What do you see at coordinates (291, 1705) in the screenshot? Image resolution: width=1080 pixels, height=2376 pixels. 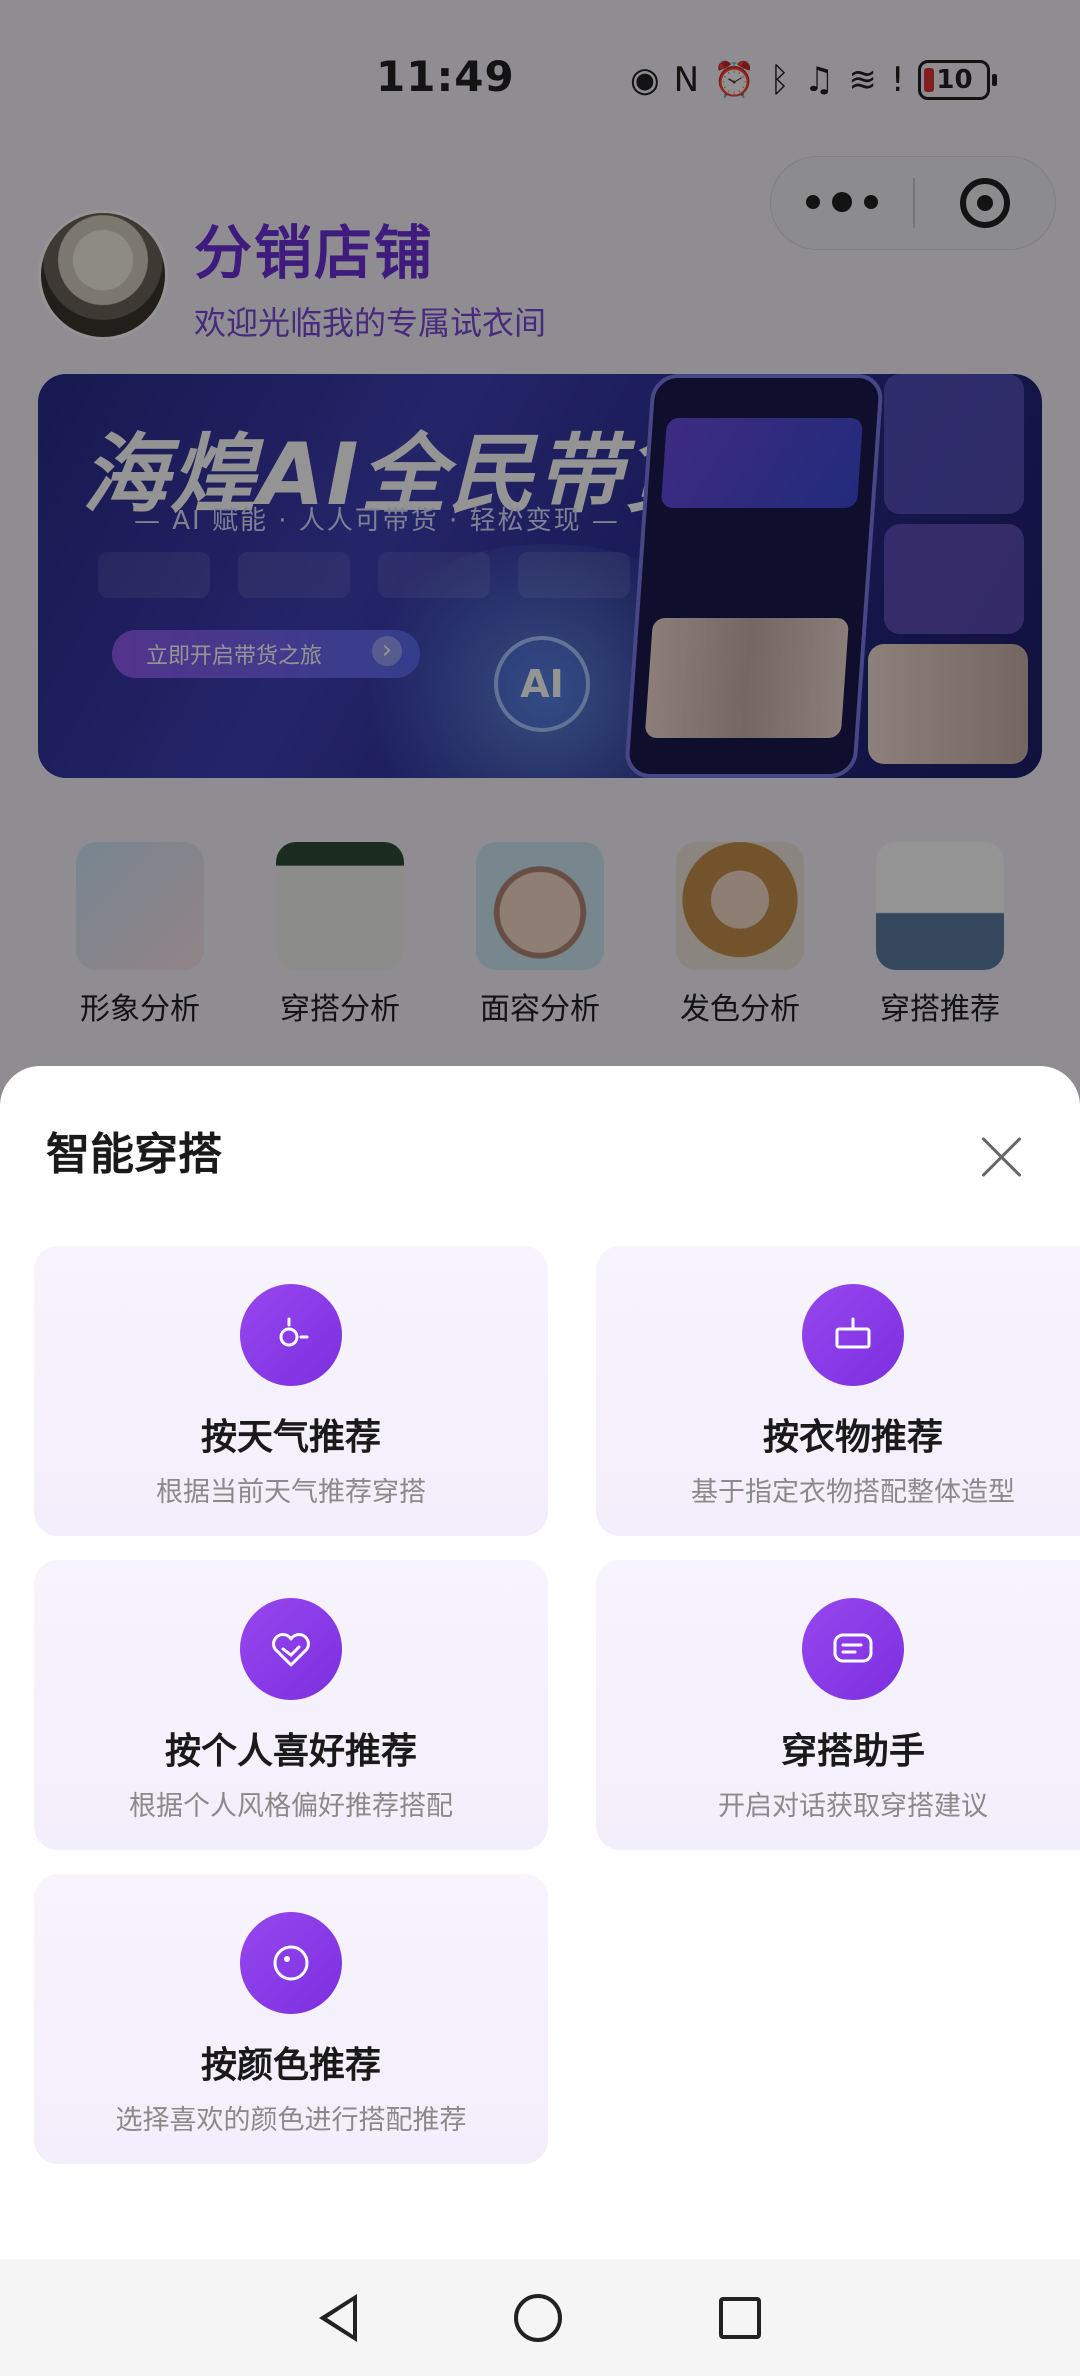 I see `option-preference: 按个人喜好推荐 根据个人风格偏好推荐搭配` at bounding box center [291, 1705].